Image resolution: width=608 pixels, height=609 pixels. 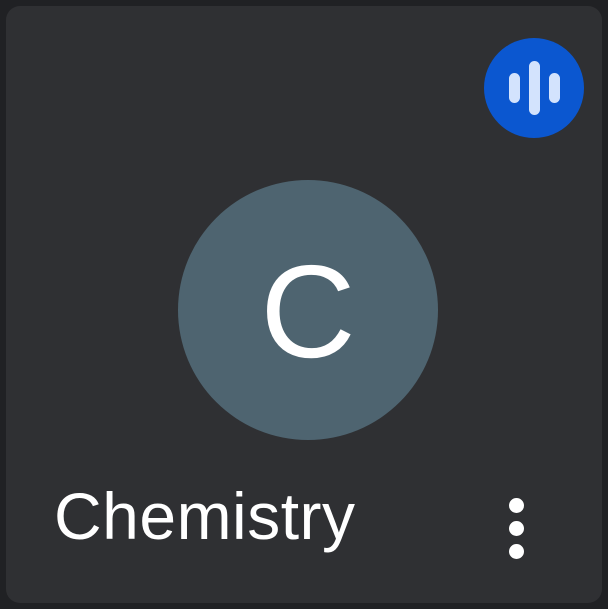 I want to click on audio-bar-left, so click(x=514, y=88).